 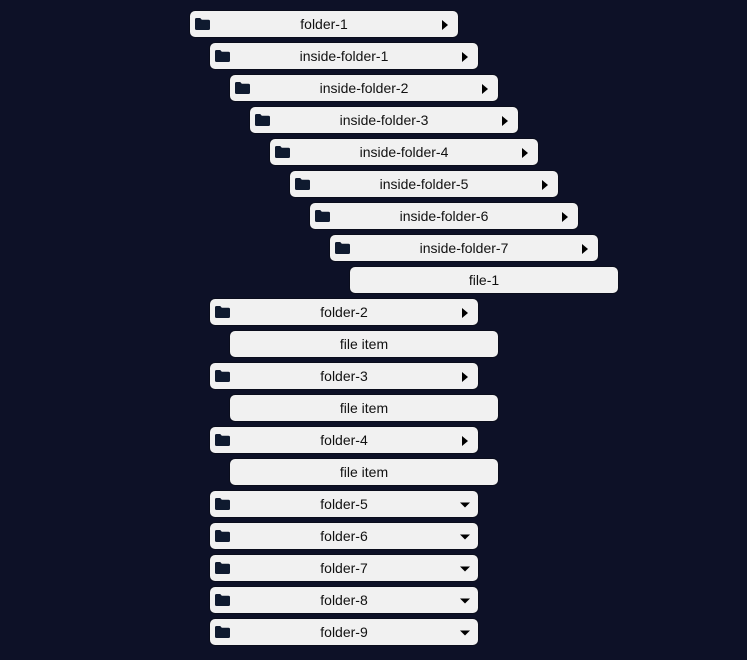 I want to click on tree-item-inside-folder-6: inside-folder-6, so click(x=444, y=216).